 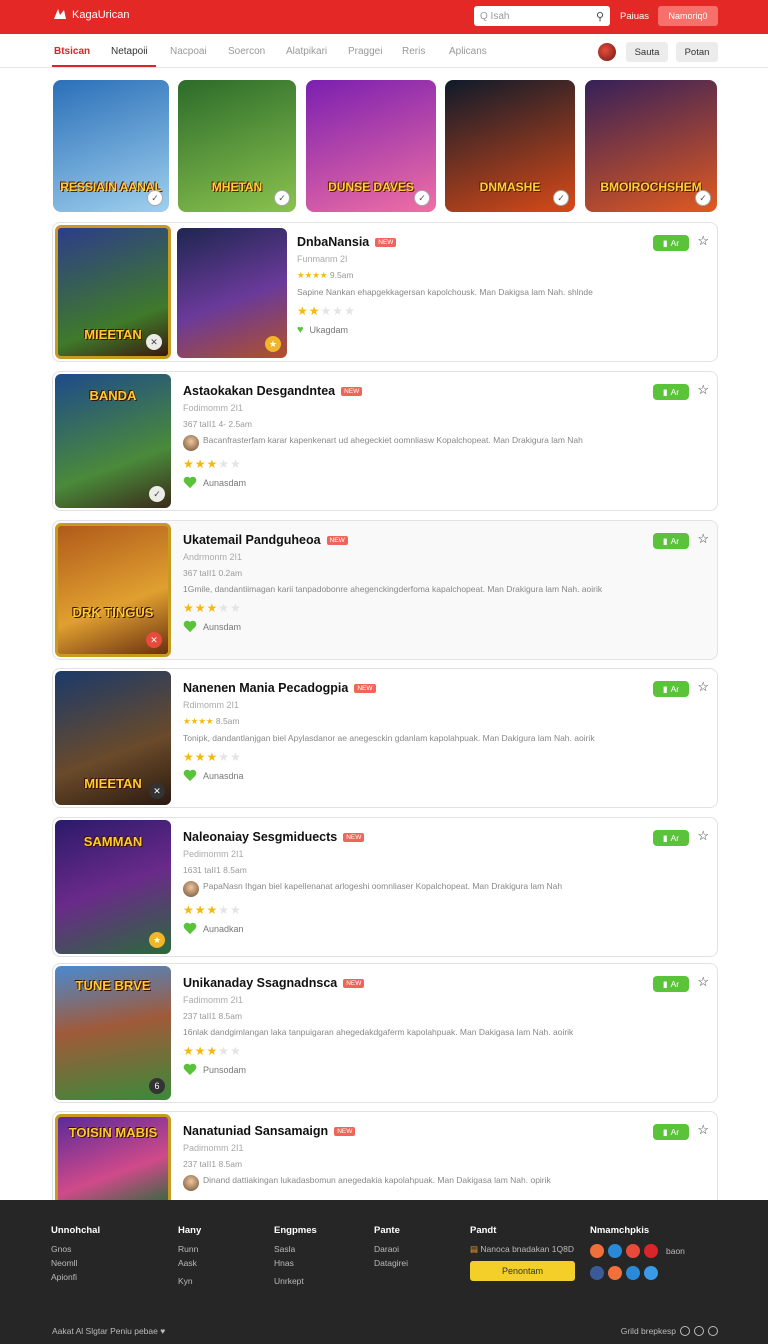 I want to click on badge-icon: 6, so click(x=157, y=1086).